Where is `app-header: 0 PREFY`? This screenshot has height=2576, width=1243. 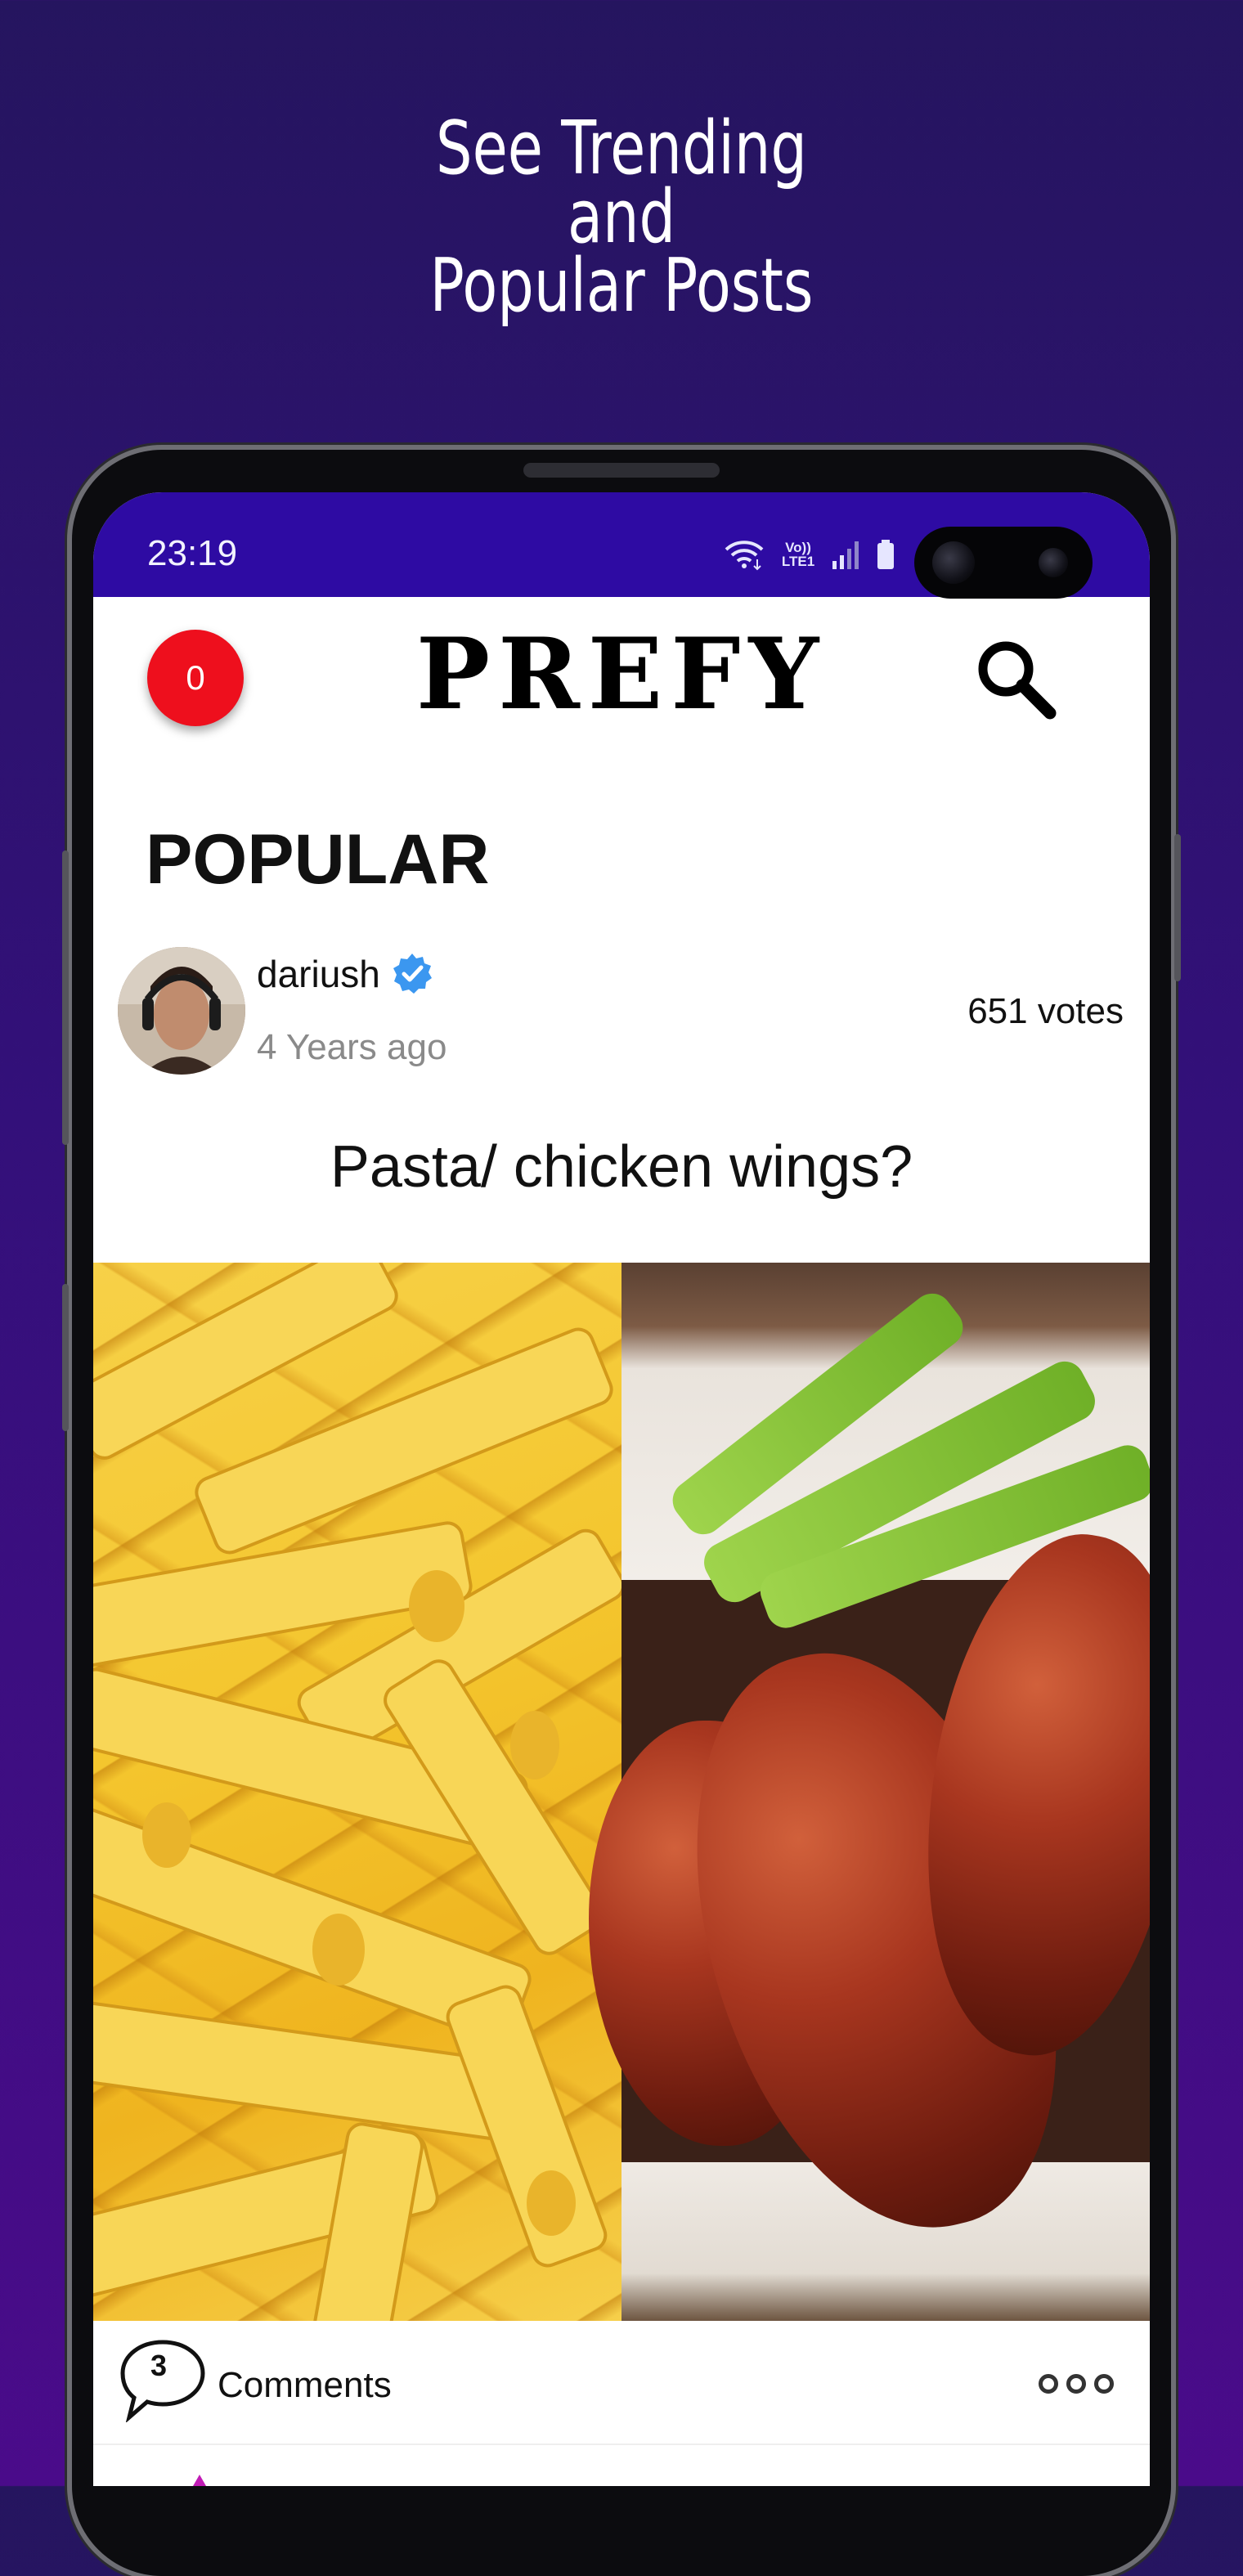
app-header: 0 PREFY is located at coordinates (621, 679).